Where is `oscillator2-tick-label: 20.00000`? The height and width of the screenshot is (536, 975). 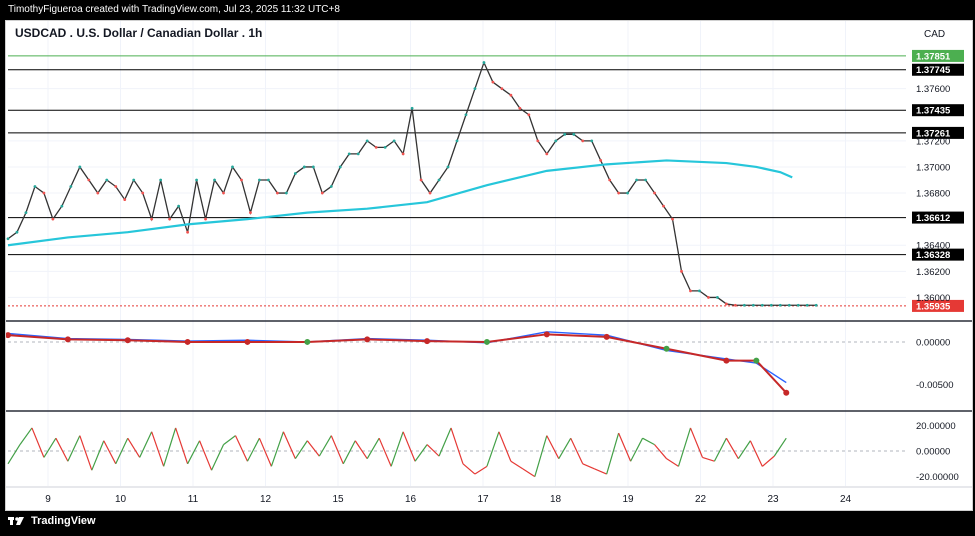 oscillator2-tick-label: 20.00000 is located at coordinates (936, 426).